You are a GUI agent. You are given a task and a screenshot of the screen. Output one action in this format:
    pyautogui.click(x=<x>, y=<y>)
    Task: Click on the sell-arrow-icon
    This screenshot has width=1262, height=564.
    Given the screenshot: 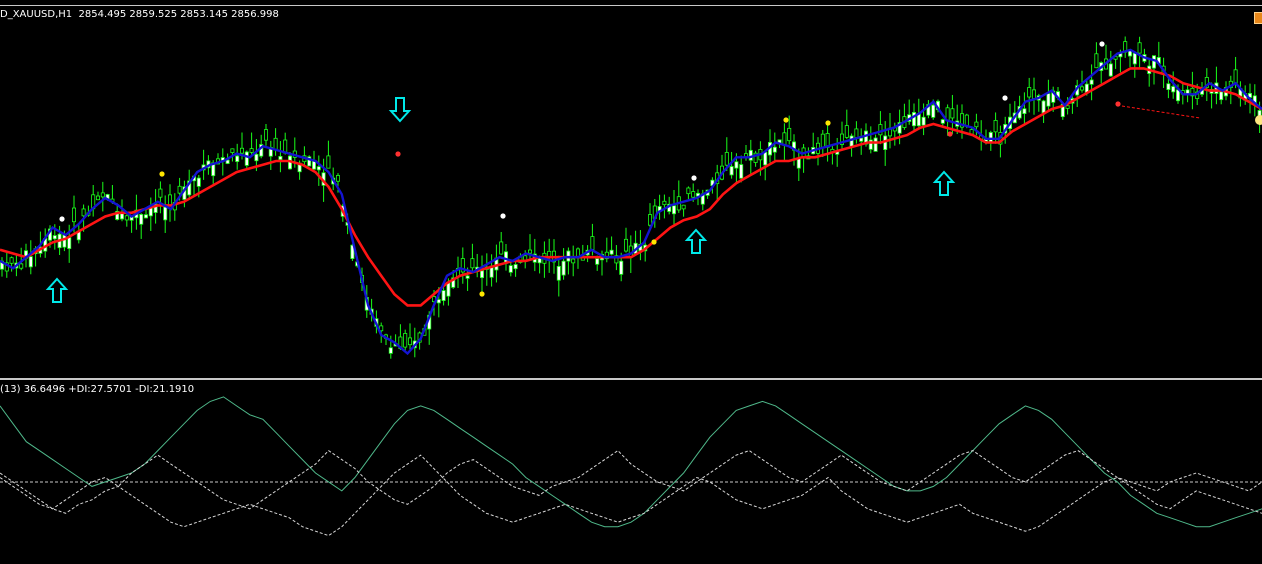 What is the action you would take?
    pyautogui.click(x=400, y=110)
    